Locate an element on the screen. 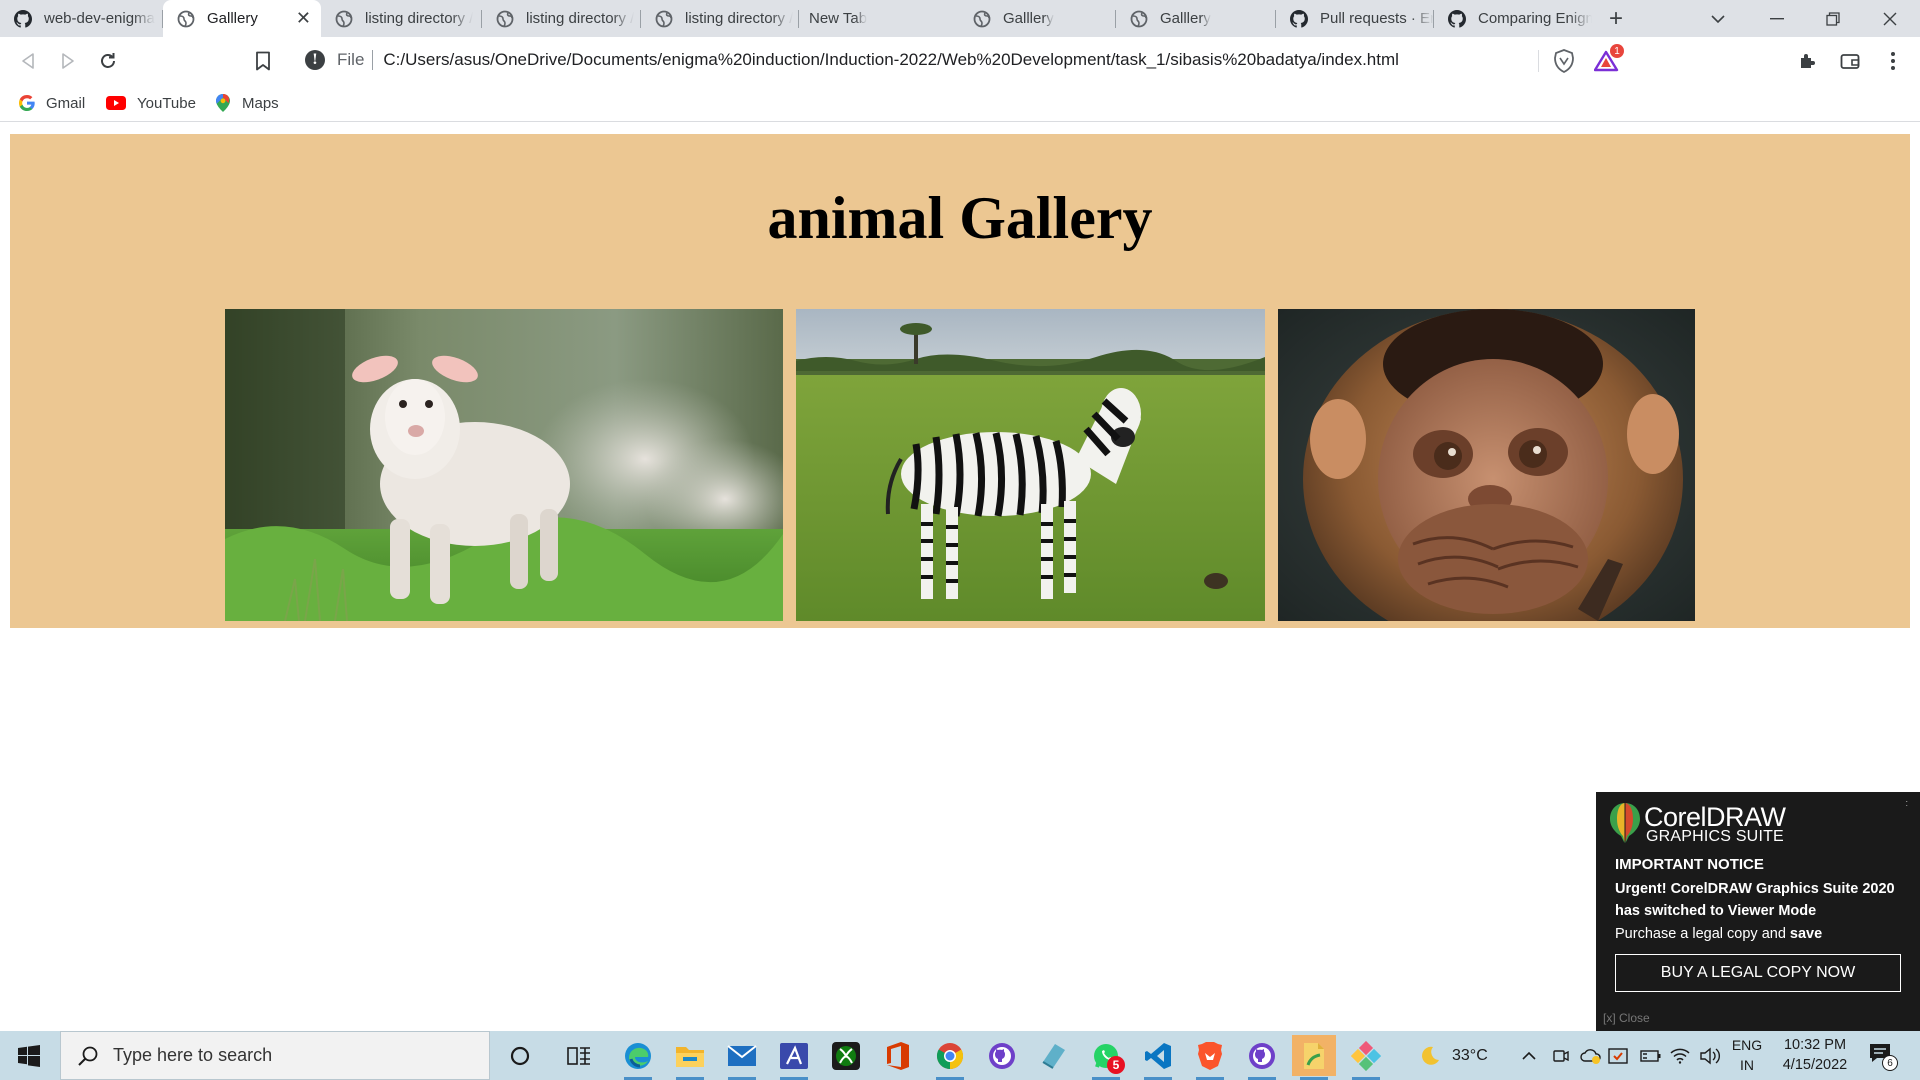 Image resolution: width=1920 pixels, height=1080 pixels. battery-icon is located at coordinates (1651, 1055).